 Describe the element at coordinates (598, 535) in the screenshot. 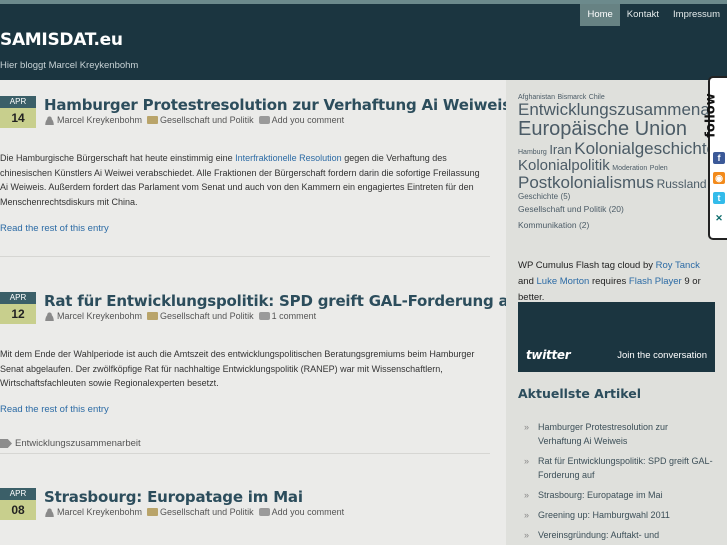

I see `recent-post-link: Vereinsgründung: Auftakt- und` at that location.